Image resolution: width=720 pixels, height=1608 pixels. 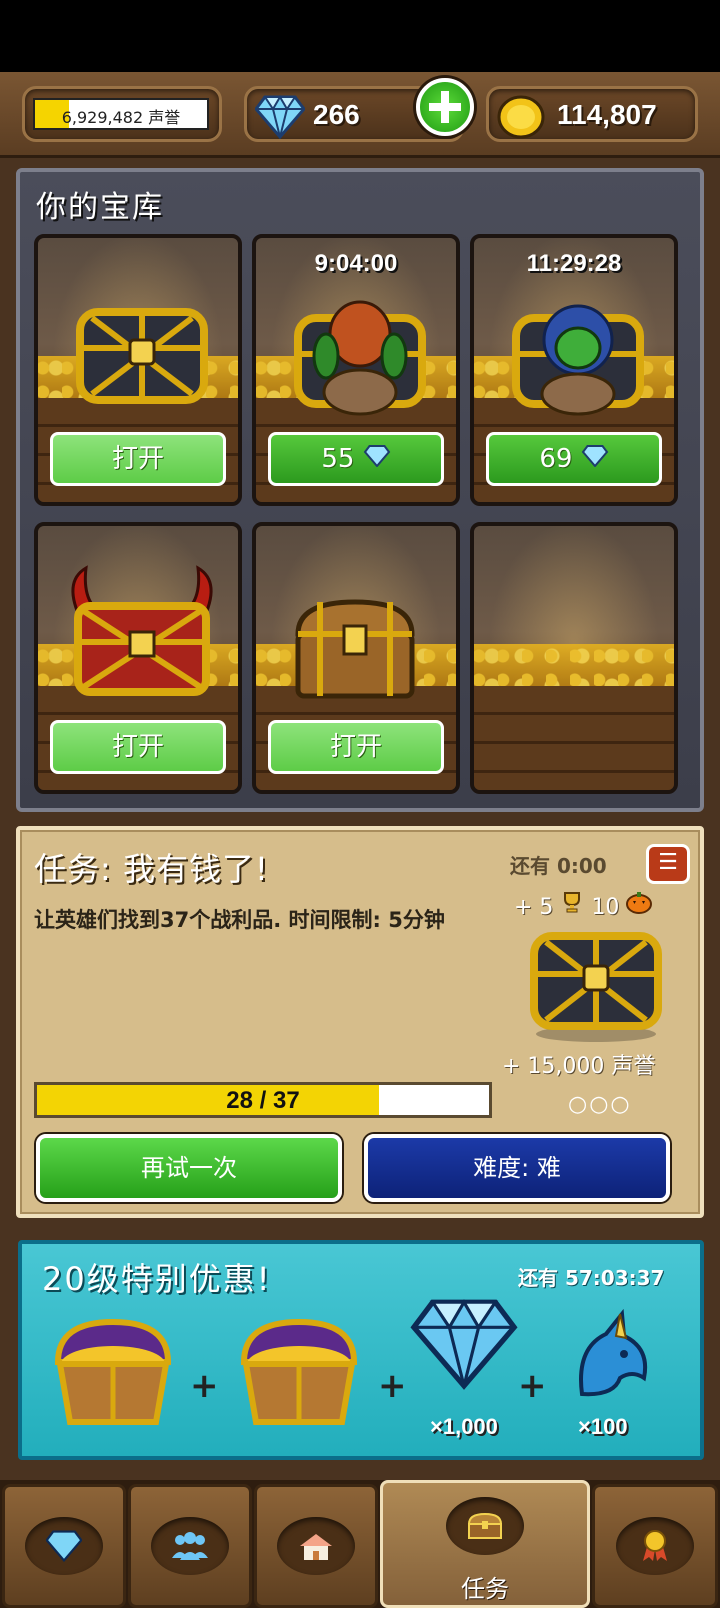 What do you see at coordinates (596, 986) in the screenshot?
I see `reward-chest-icon` at bounding box center [596, 986].